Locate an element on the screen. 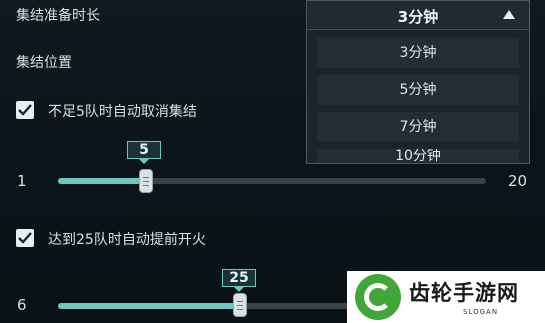 The height and width of the screenshot is (323, 545). dropdown-option: 10分钟 is located at coordinates (418, 156).